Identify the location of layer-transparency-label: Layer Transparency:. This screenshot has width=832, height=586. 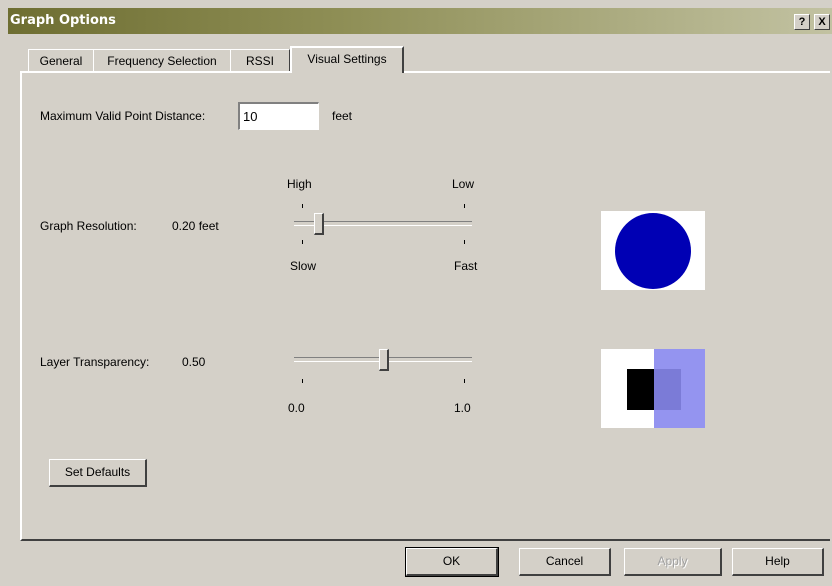
(95, 362).